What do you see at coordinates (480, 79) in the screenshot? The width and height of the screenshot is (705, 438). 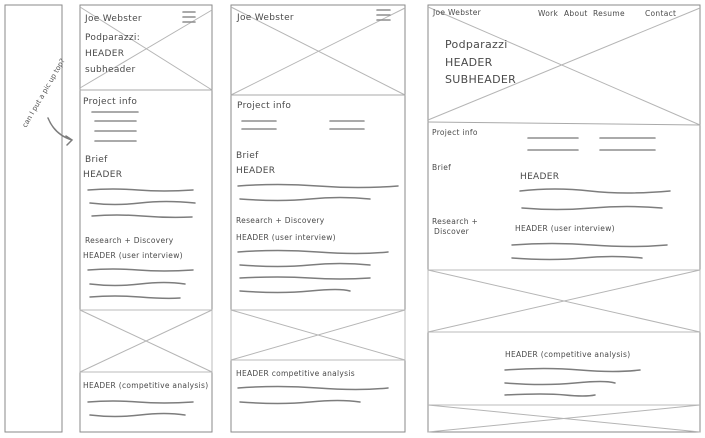 I see `hero-subheader: SUBHEADER` at bounding box center [480, 79].